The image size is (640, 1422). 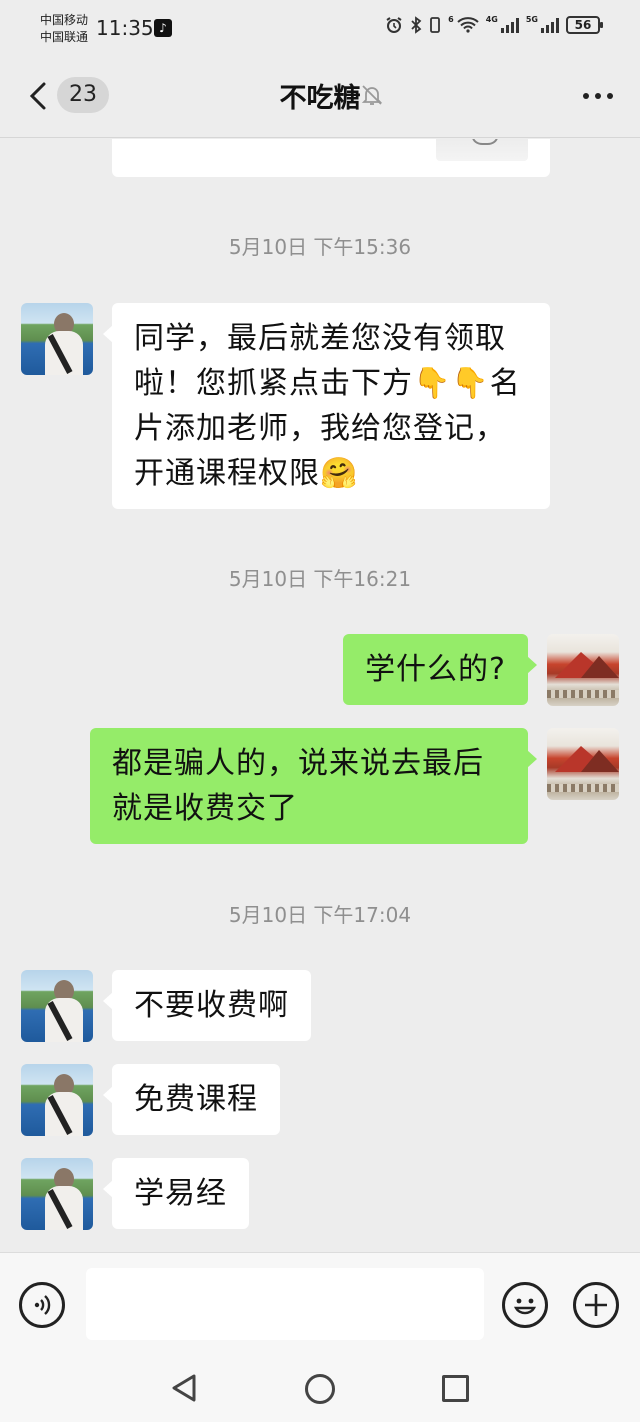 I want to click on carrier-labels: 中国移动 中国联通, so click(x=64, y=29).